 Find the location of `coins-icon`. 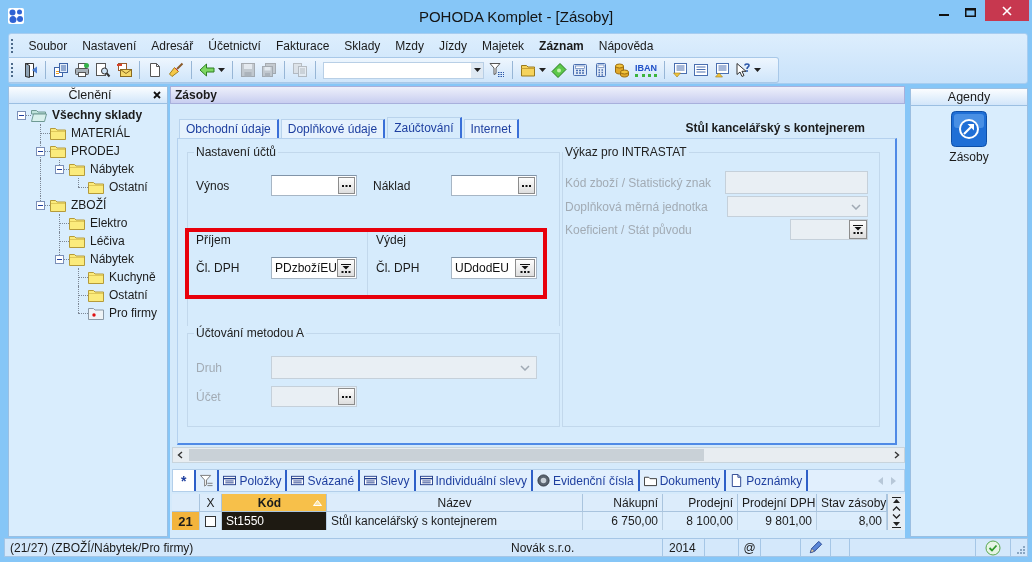

coins-icon is located at coordinates (622, 70).